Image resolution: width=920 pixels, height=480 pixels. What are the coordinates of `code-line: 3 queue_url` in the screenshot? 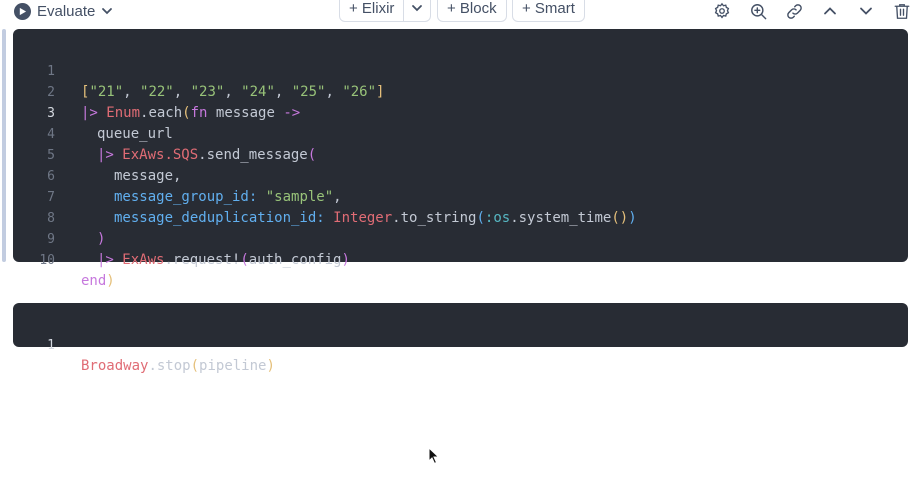 It's located at (93, 112).